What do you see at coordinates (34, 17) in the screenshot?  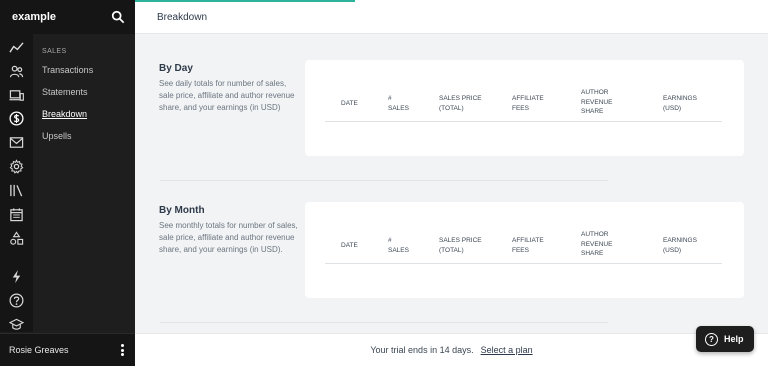 I see `brand-name: example` at bounding box center [34, 17].